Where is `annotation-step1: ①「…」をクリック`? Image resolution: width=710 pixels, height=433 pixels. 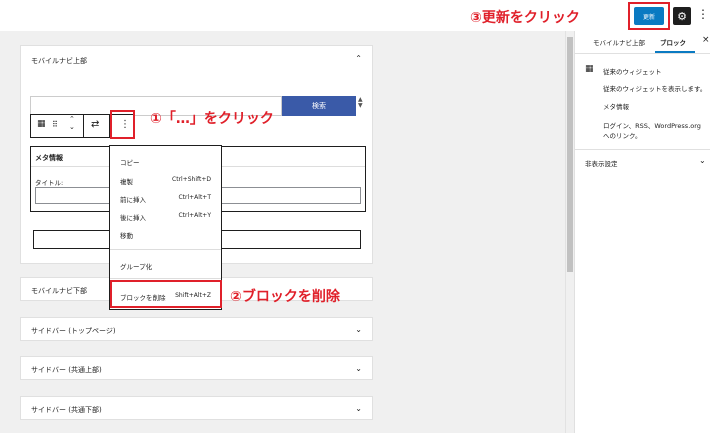
annotation-step1: ①「…」をクリック is located at coordinates (212, 119).